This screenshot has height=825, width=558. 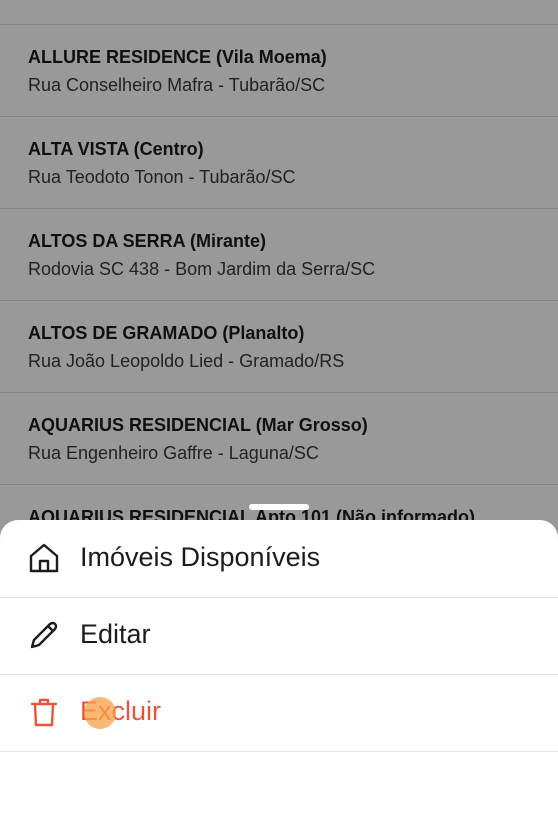 What do you see at coordinates (200, 557) in the screenshot?
I see `available-properties-label: Imóveis Disponíveis` at bounding box center [200, 557].